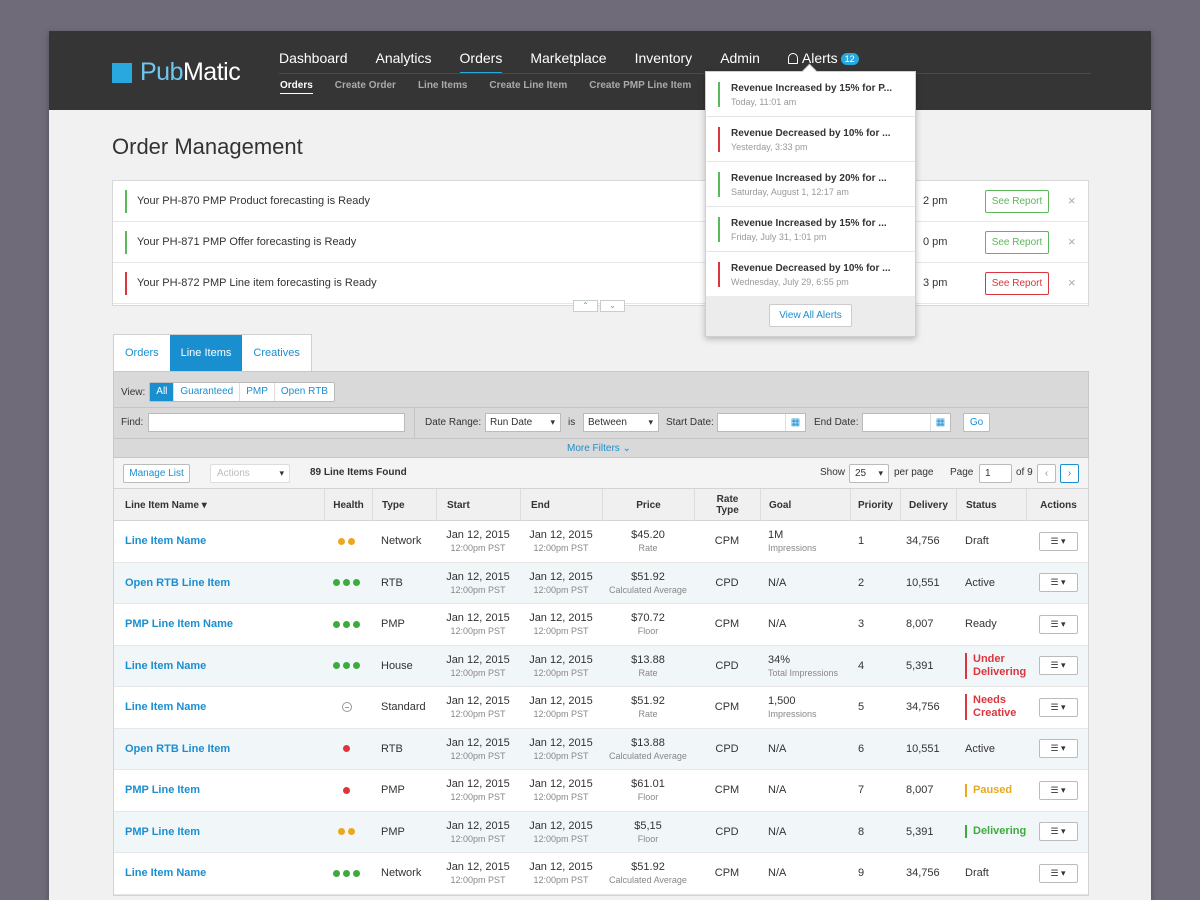 This screenshot has width=1200, height=900. I want to click on col-goal: Goal, so click(805, 505).